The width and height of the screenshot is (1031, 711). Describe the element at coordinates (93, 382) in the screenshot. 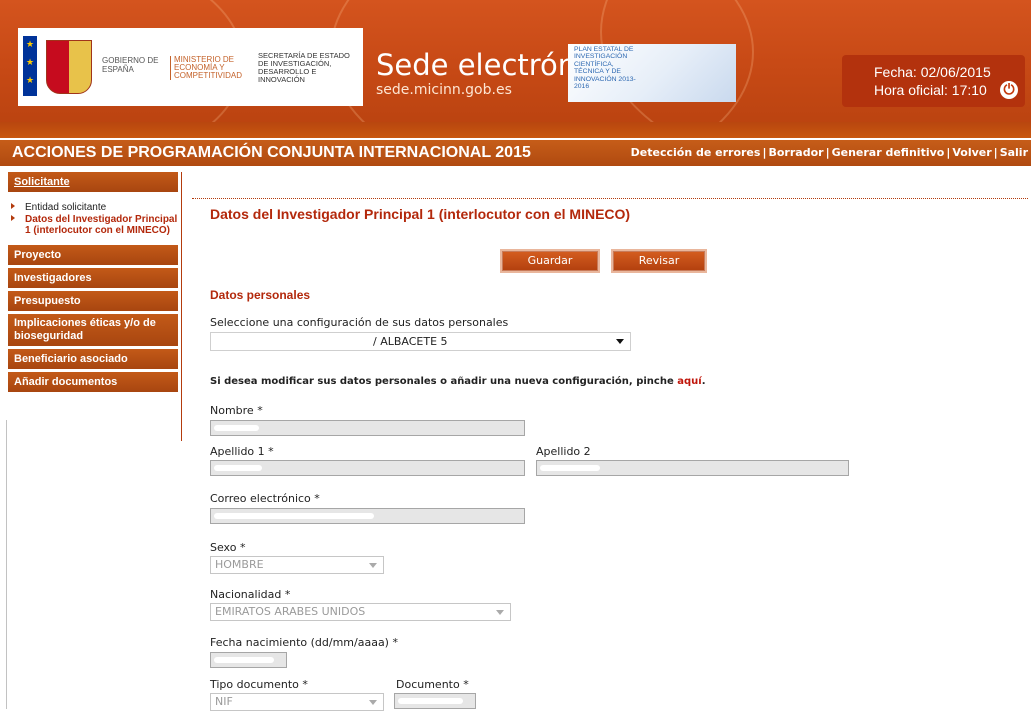

I see `sidebar-item-documentos: Añadir documentos` at that location.